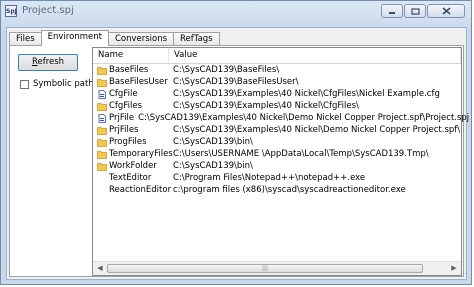 The image size is (474, 287). Describe the element at coordinates (236, 82) in the screenshot. I see `list-item-value: C:\SysCAD139\BaseFilesUser\` at that location.